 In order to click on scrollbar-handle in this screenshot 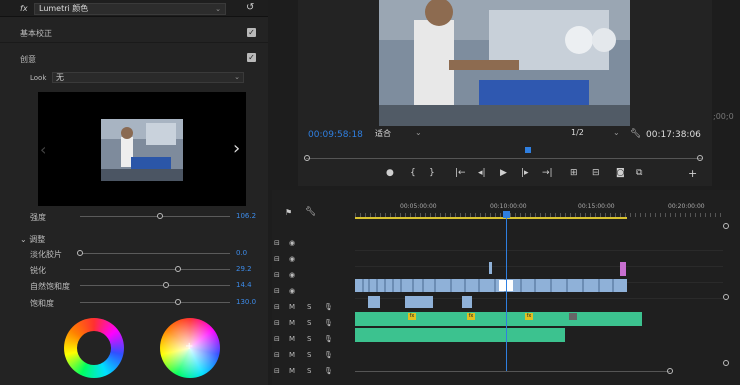, I will do `click(670, 371)`.